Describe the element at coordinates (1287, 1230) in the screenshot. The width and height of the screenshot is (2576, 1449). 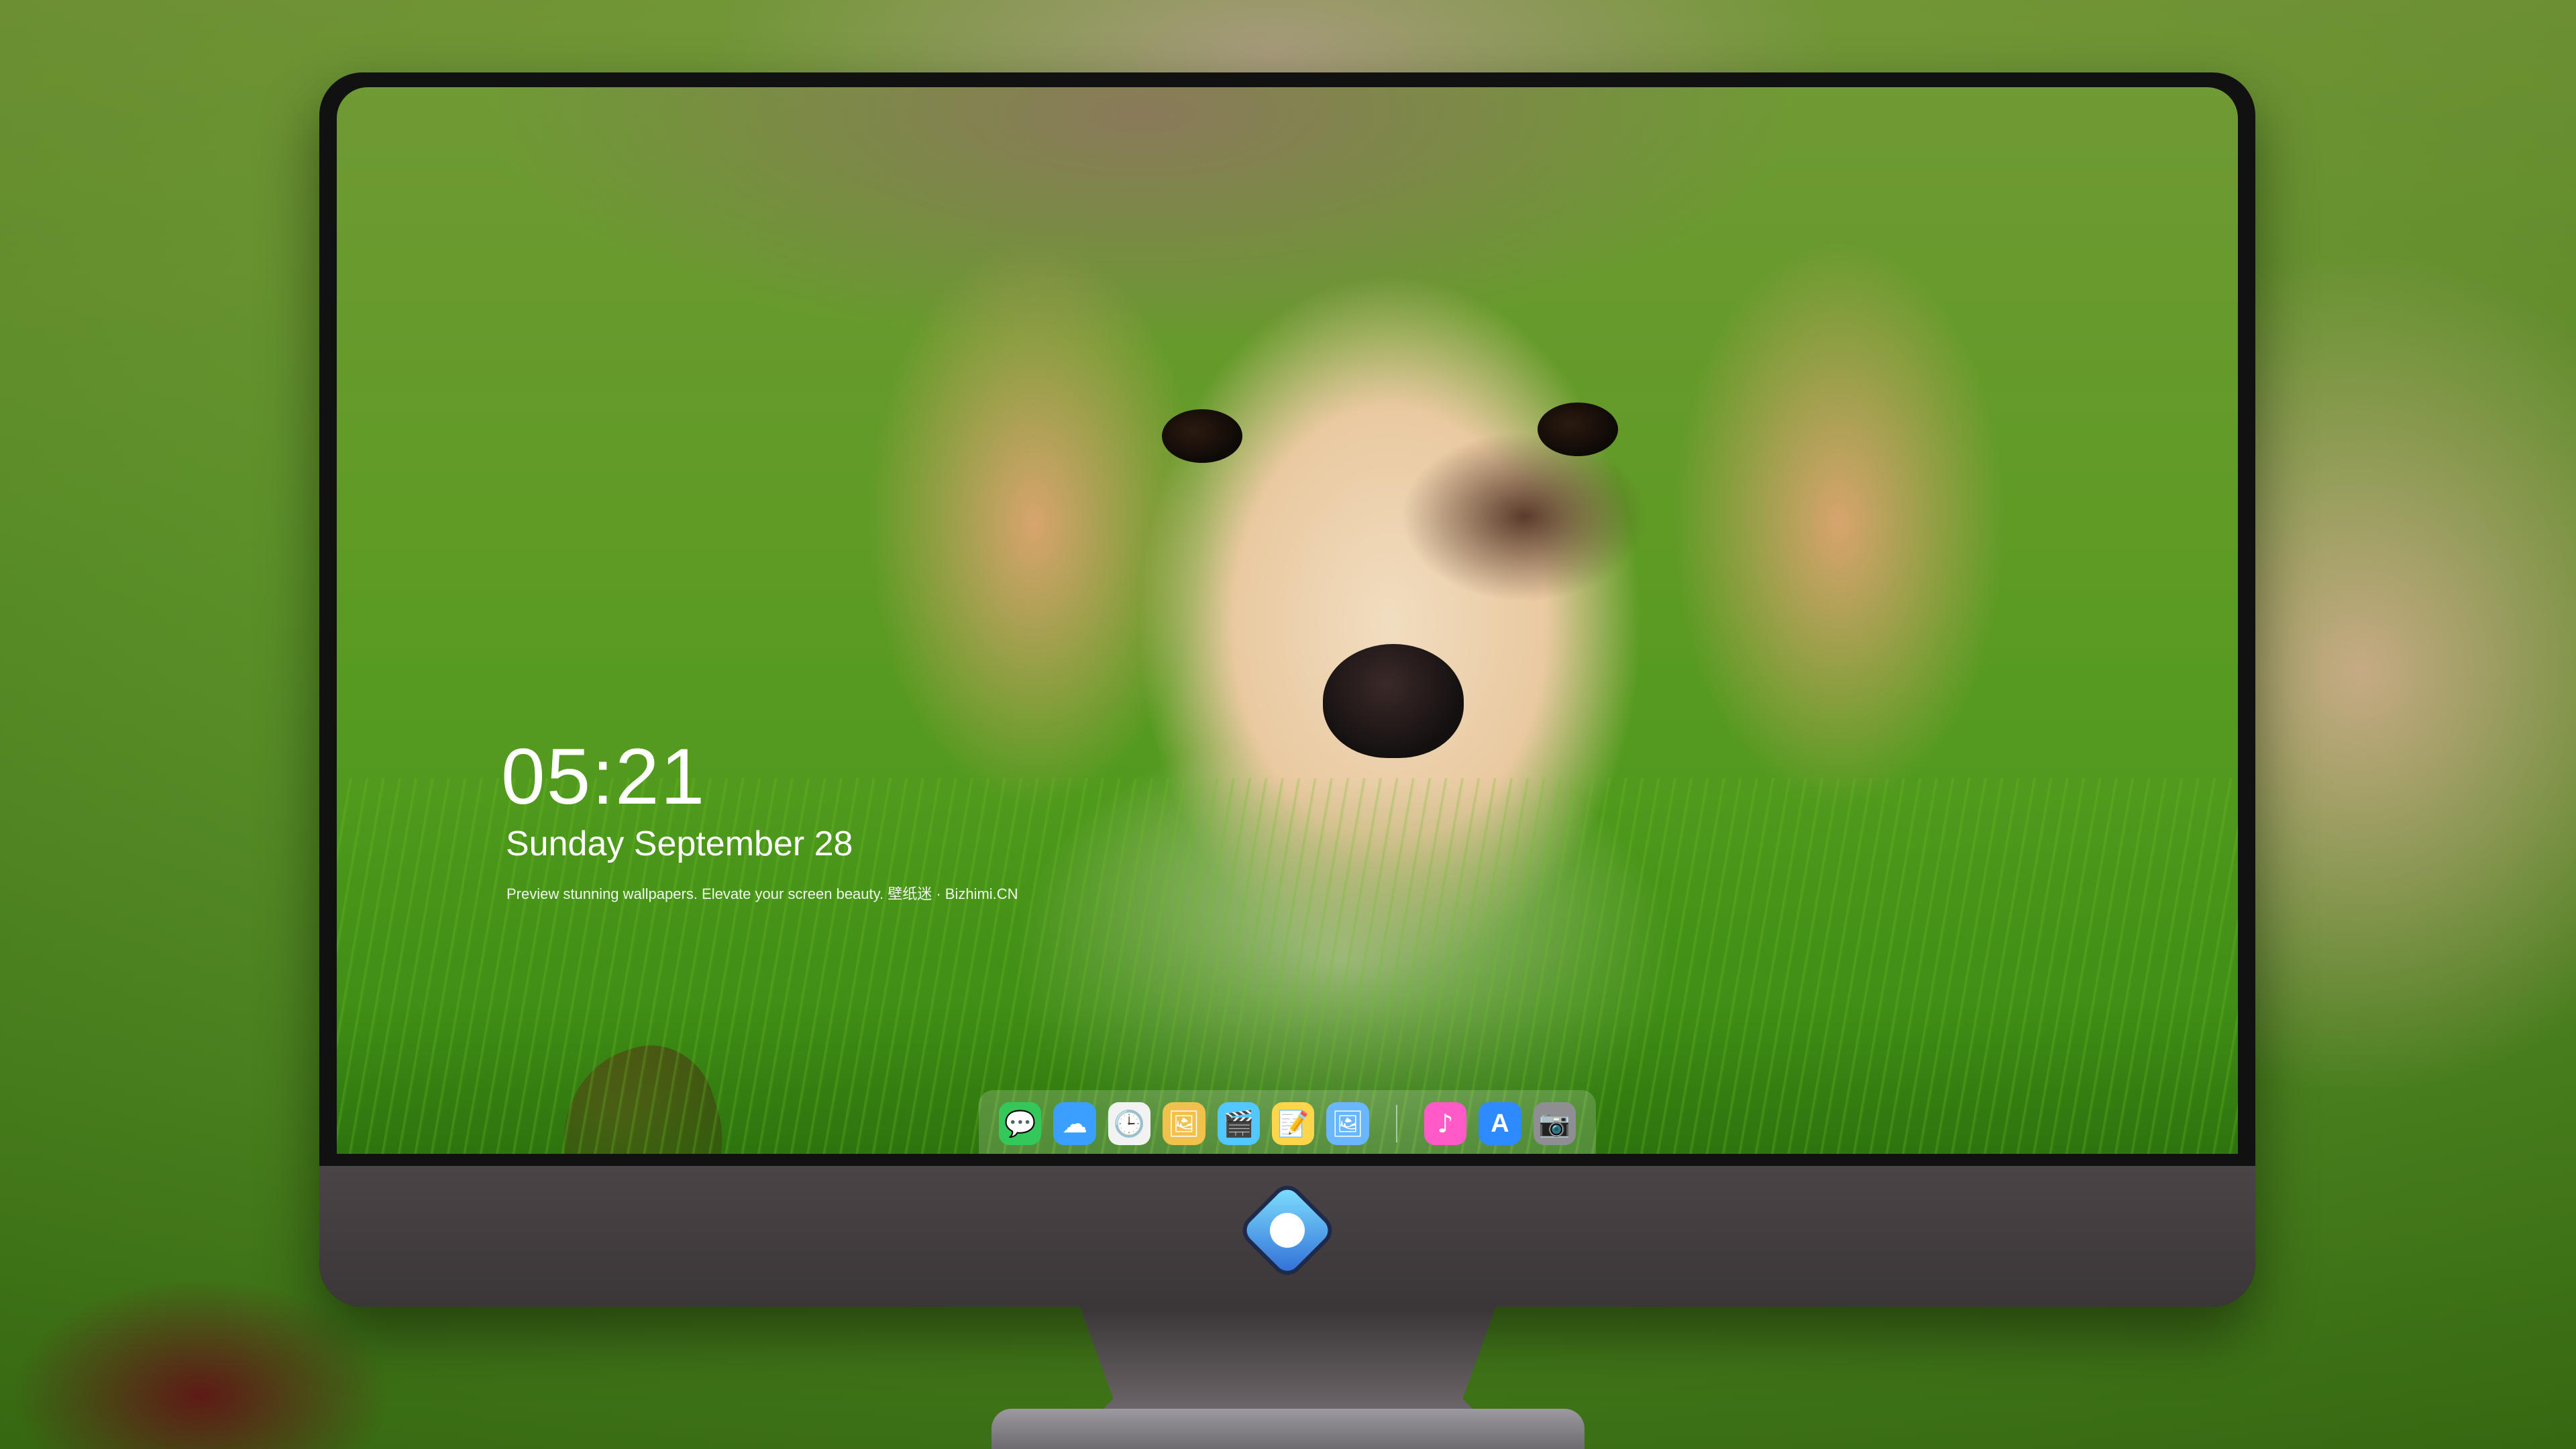
I see `brand-logo-icon` at that location.